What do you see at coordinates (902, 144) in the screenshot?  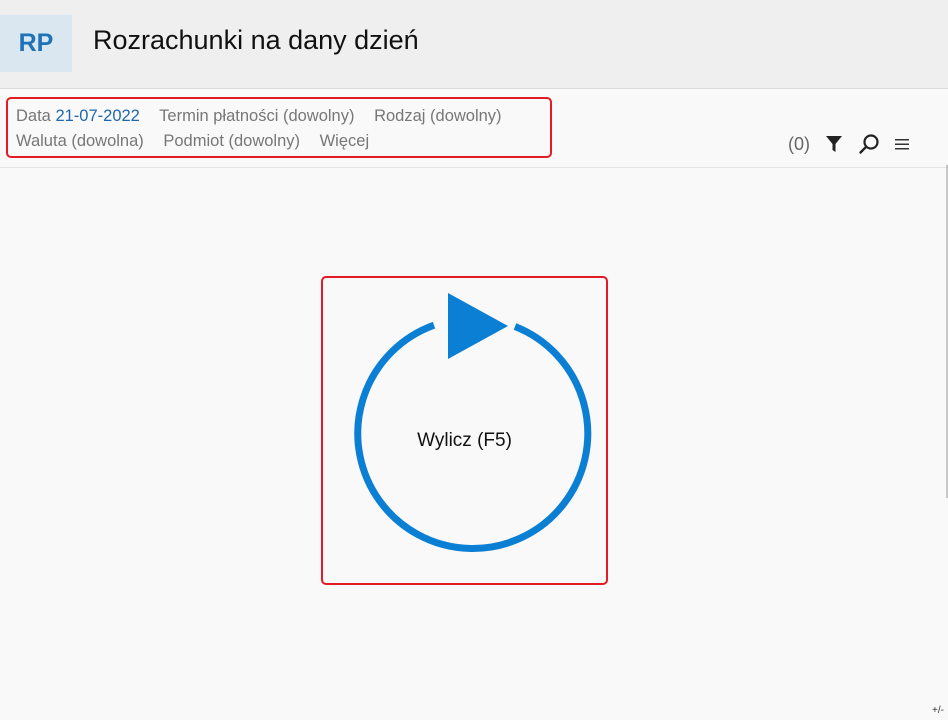 I see `menu-icon` at bounding box center [902, 144].